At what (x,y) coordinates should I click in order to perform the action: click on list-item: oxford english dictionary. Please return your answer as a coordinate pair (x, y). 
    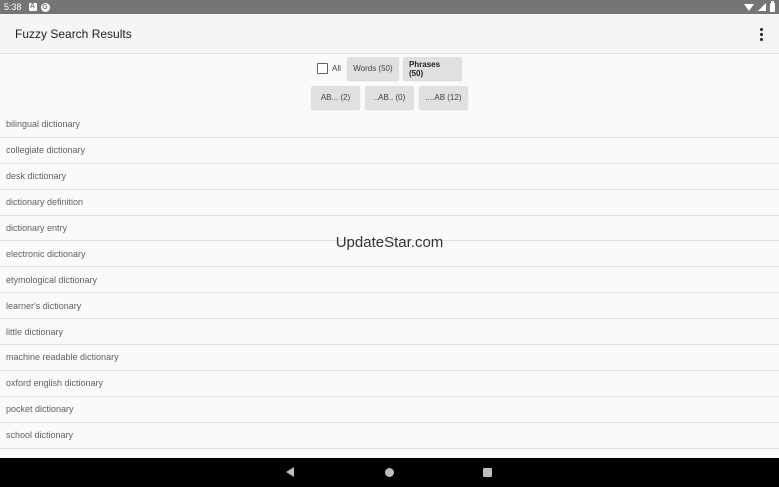
    Looking at the image, I should click on (389, 384).